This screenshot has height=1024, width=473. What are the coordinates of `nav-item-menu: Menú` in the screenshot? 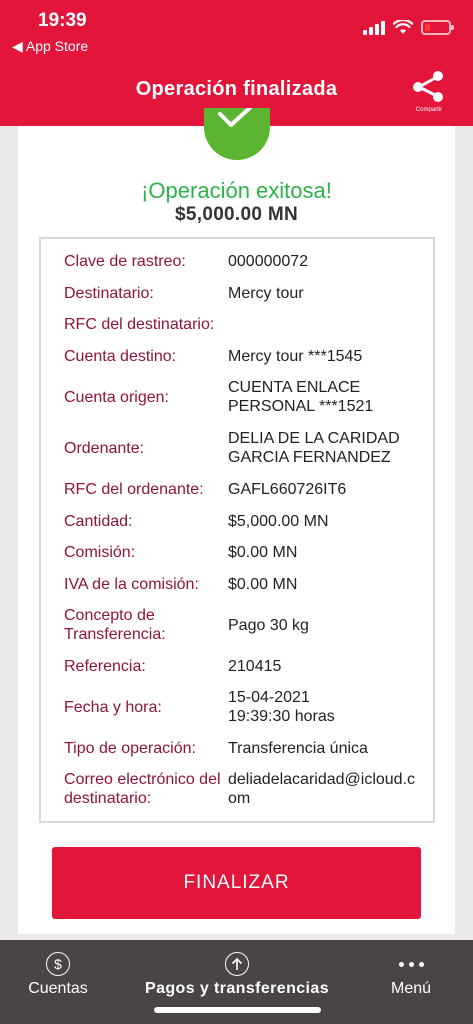 It's located at (411, 975).